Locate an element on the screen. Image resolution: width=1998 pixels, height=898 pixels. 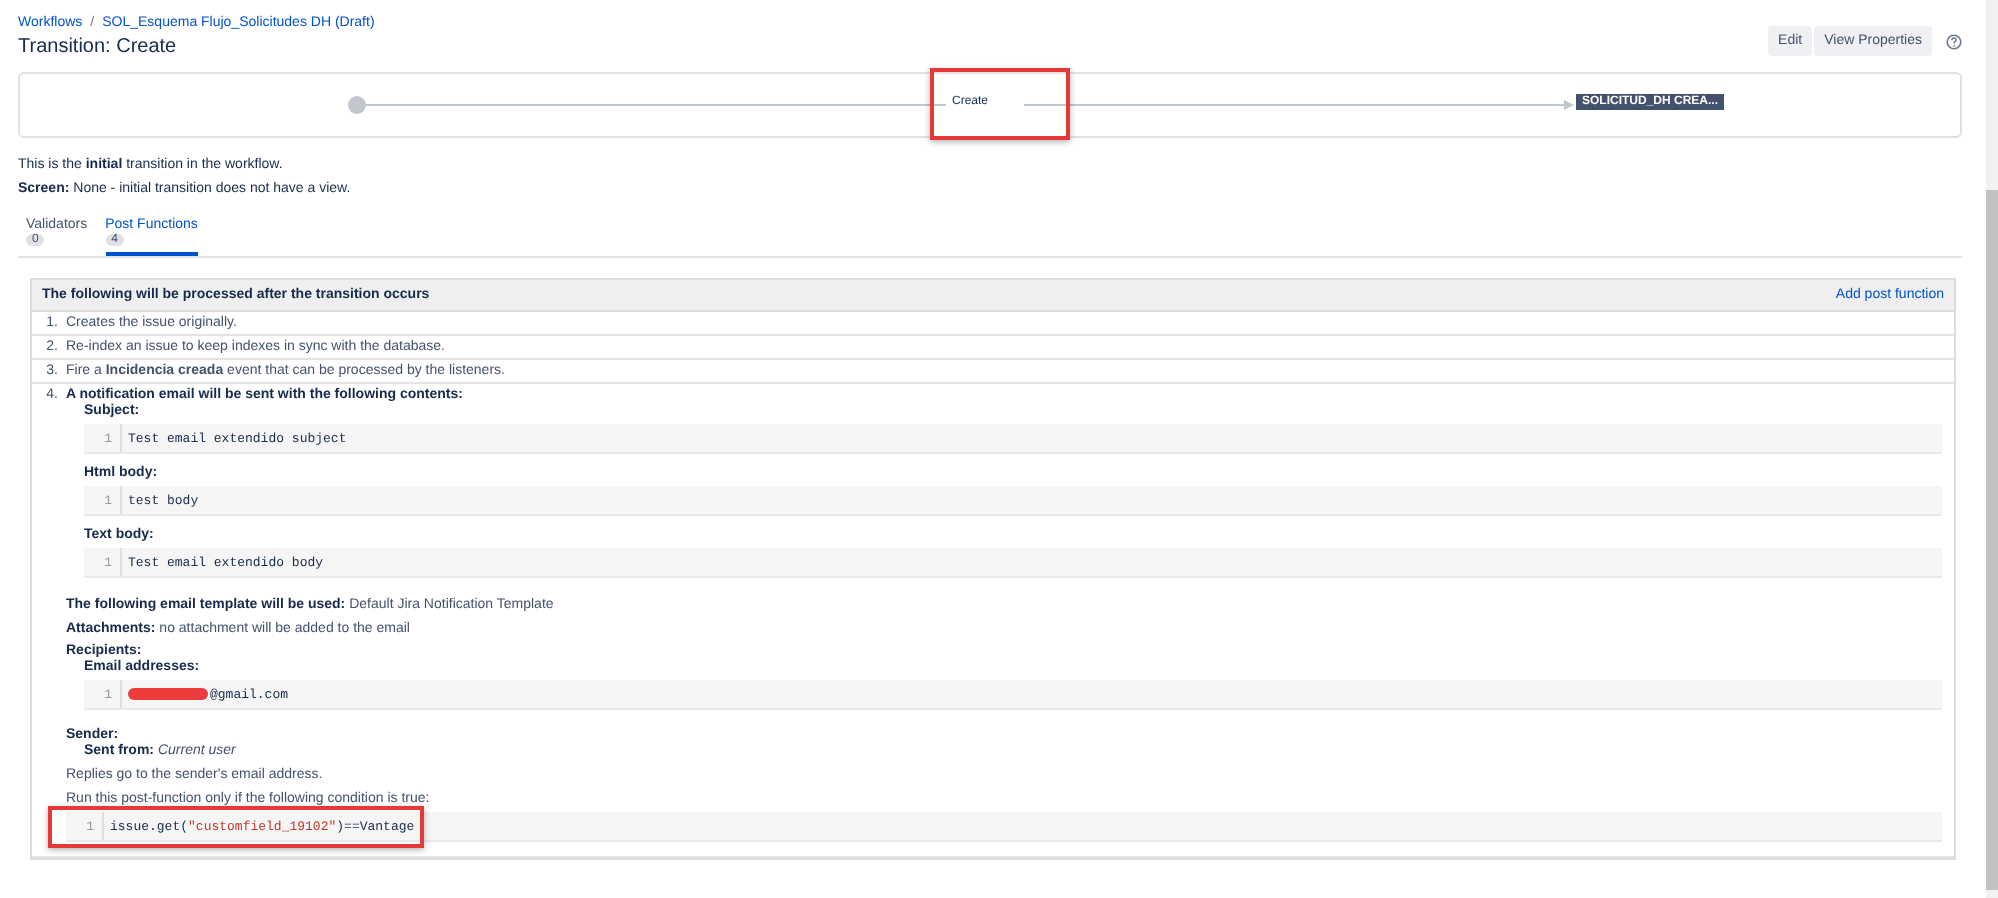
scrollbar-thumb is located at coordinates (1992, 540).